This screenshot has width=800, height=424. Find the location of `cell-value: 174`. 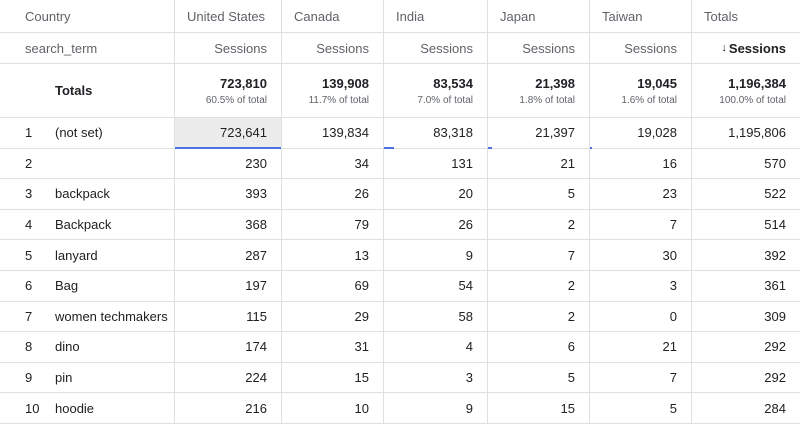

cell-value: 174 is located at coordinates (256, 347).